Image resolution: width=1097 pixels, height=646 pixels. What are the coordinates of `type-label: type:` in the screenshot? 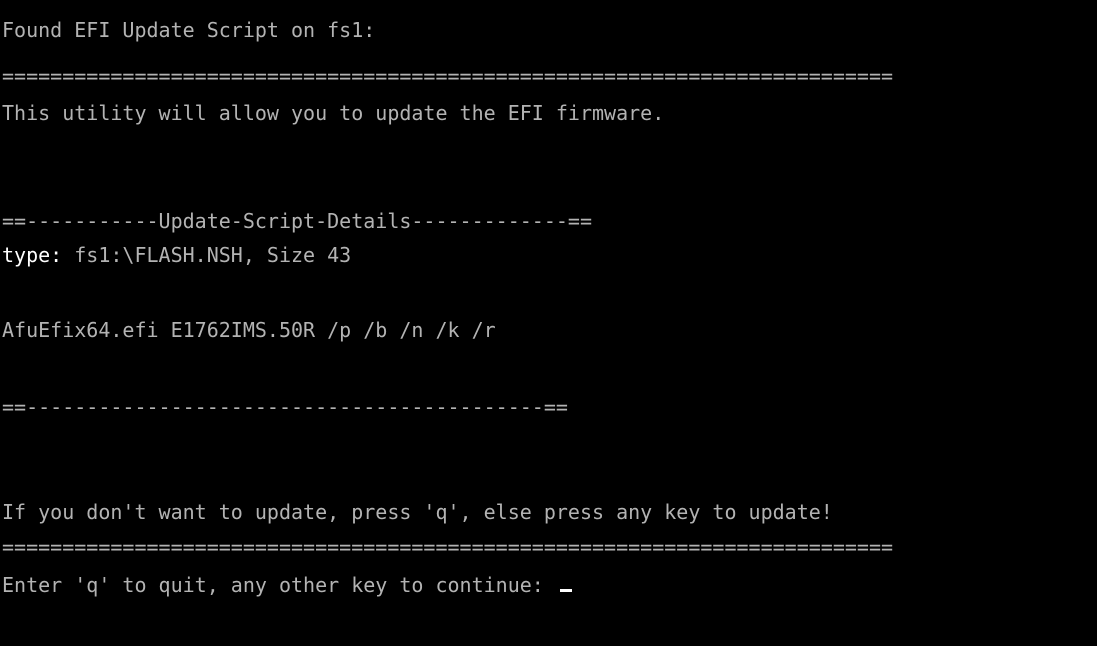 It's located at (32, 255).